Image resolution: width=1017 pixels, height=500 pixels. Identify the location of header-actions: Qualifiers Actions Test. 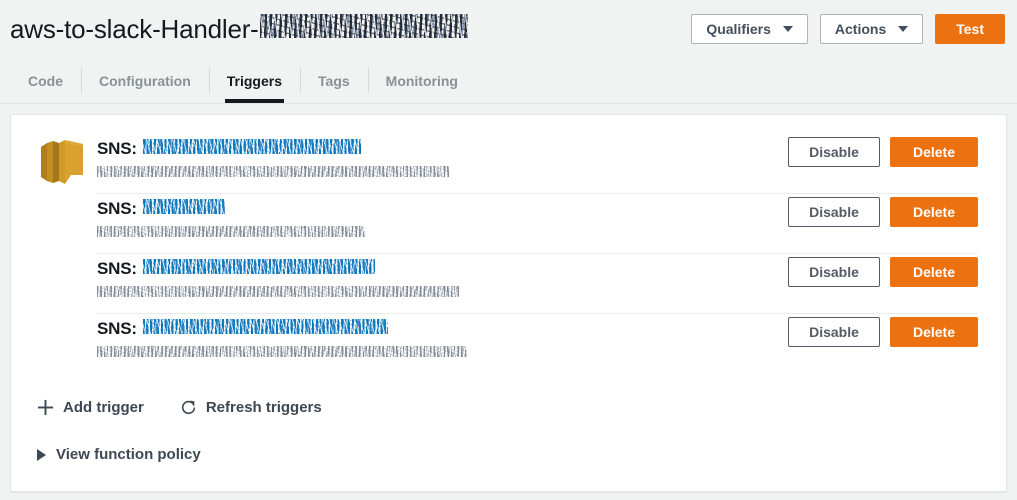
(848, 29).